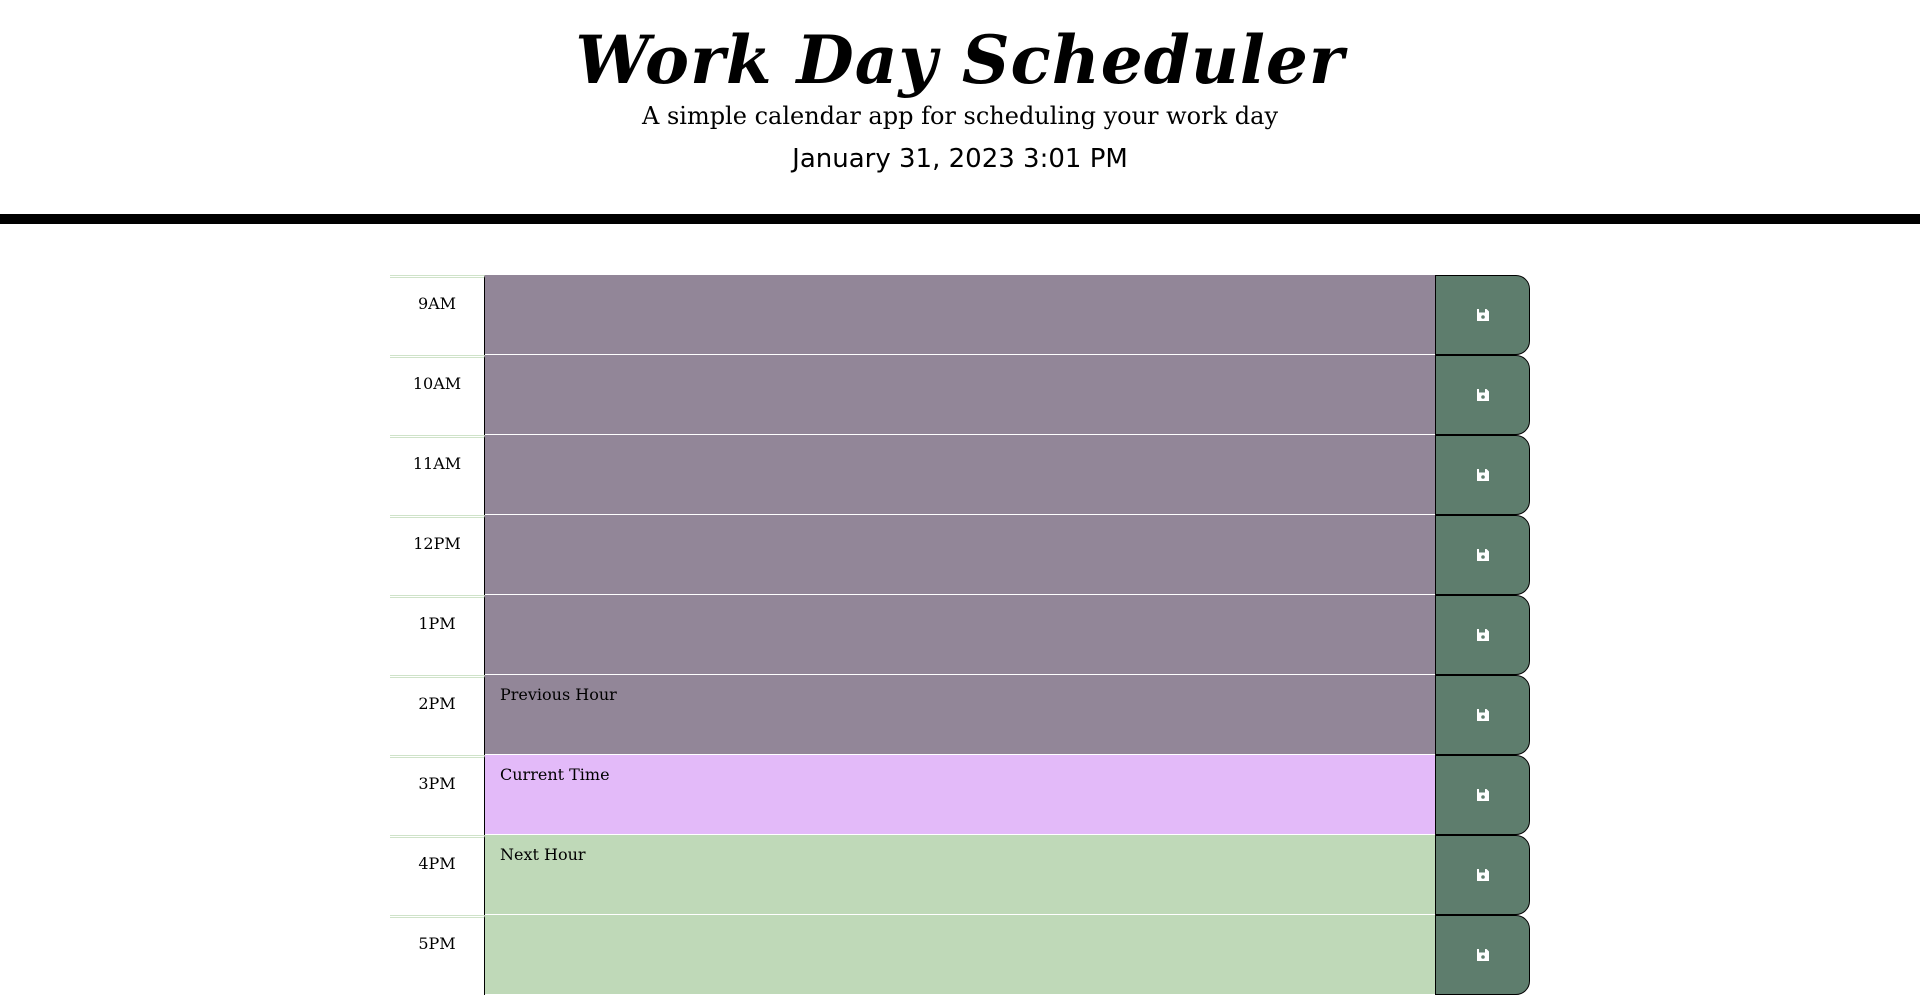 The image size is (1920, 995). What do you see at coordinates (960, 159) in the screenshot?
I see `current-datetime: January 31, 2023 3:01 PM` at bounding box center [960, 159].